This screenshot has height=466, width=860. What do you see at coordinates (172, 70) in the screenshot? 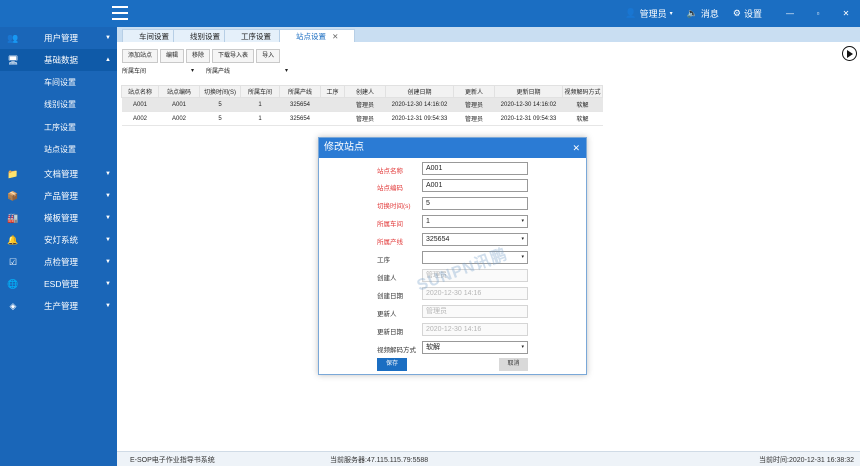
I see `workshop-select: ▾` at bounding box center [172, 70].